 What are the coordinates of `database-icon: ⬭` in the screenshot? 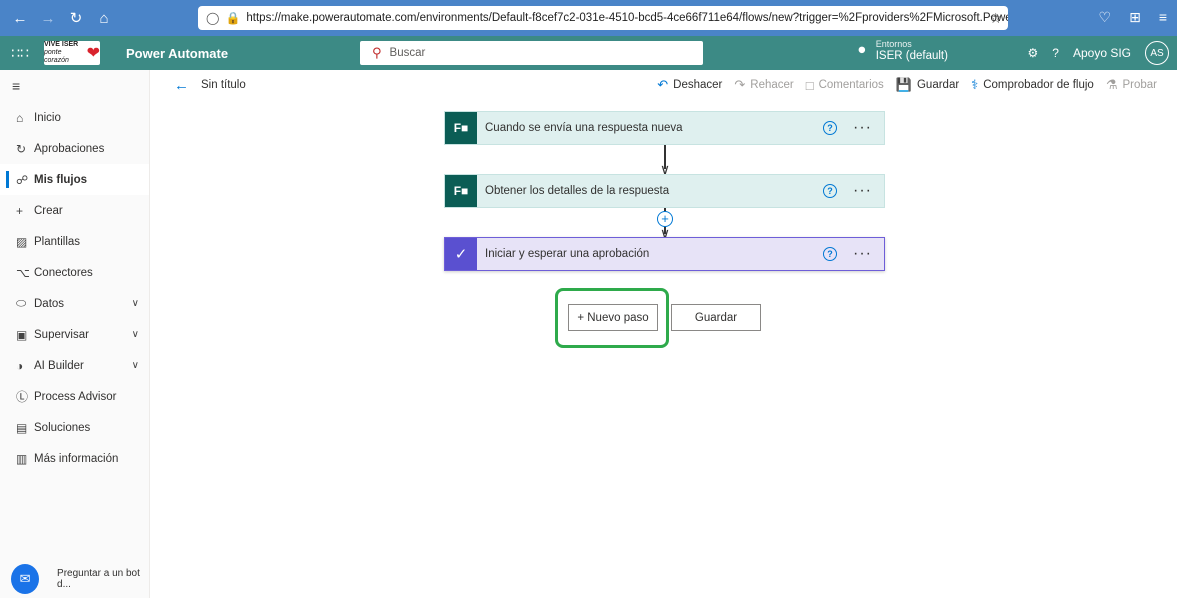 It's located at (21, 303).